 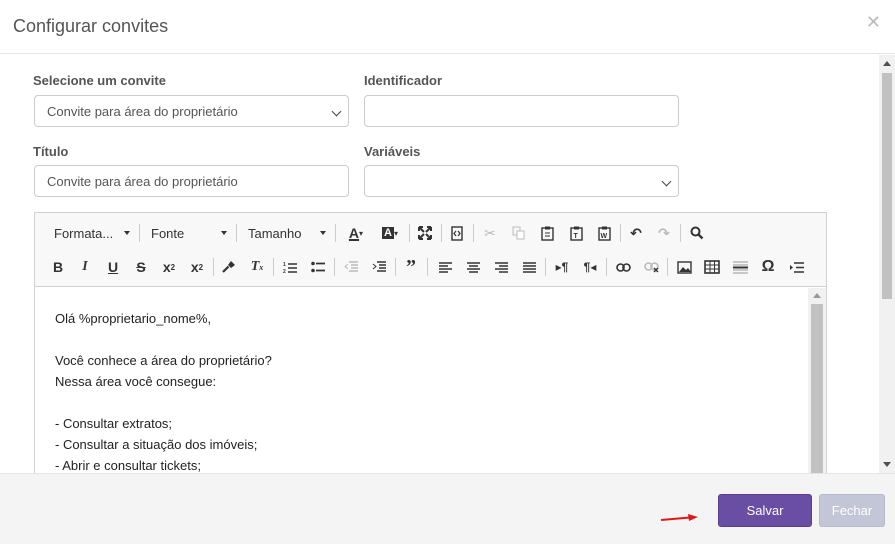 I want to click on variables-label: Variáveis, so click(x=392, y=151).